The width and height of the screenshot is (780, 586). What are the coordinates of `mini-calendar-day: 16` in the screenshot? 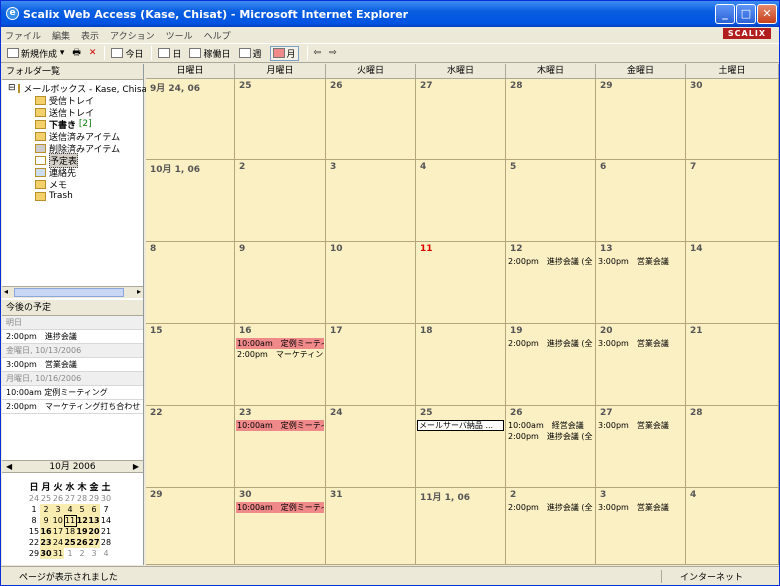 It's located at (46, 531).